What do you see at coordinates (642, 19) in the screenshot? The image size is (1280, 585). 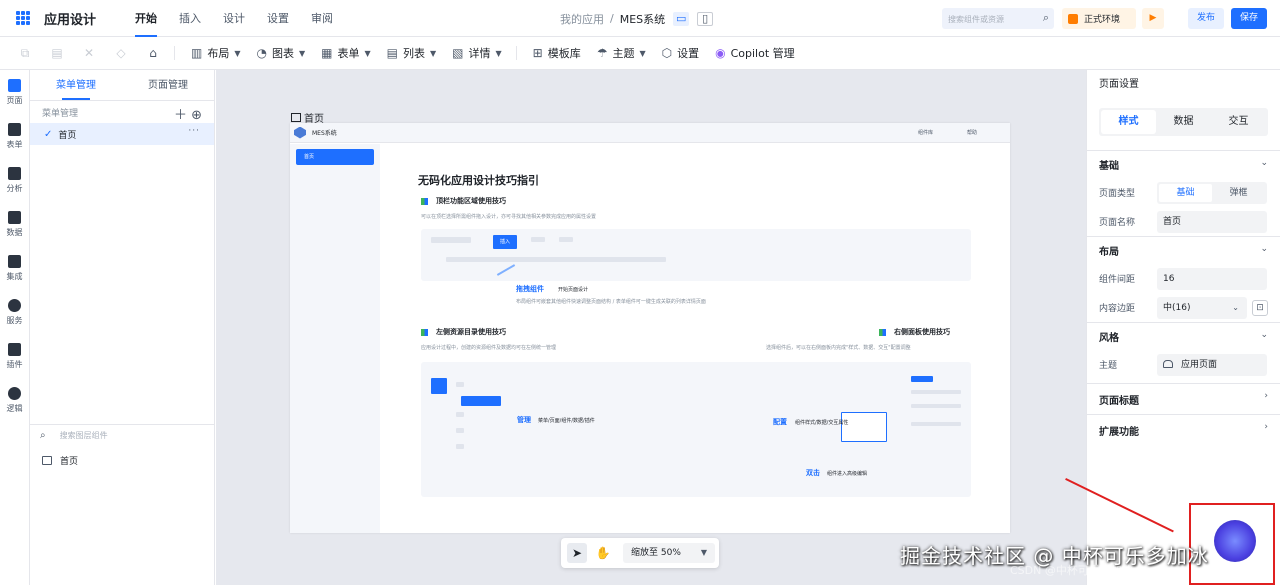 I see `breadcrumb-current: MES系统` at bounding box center [642, 19].